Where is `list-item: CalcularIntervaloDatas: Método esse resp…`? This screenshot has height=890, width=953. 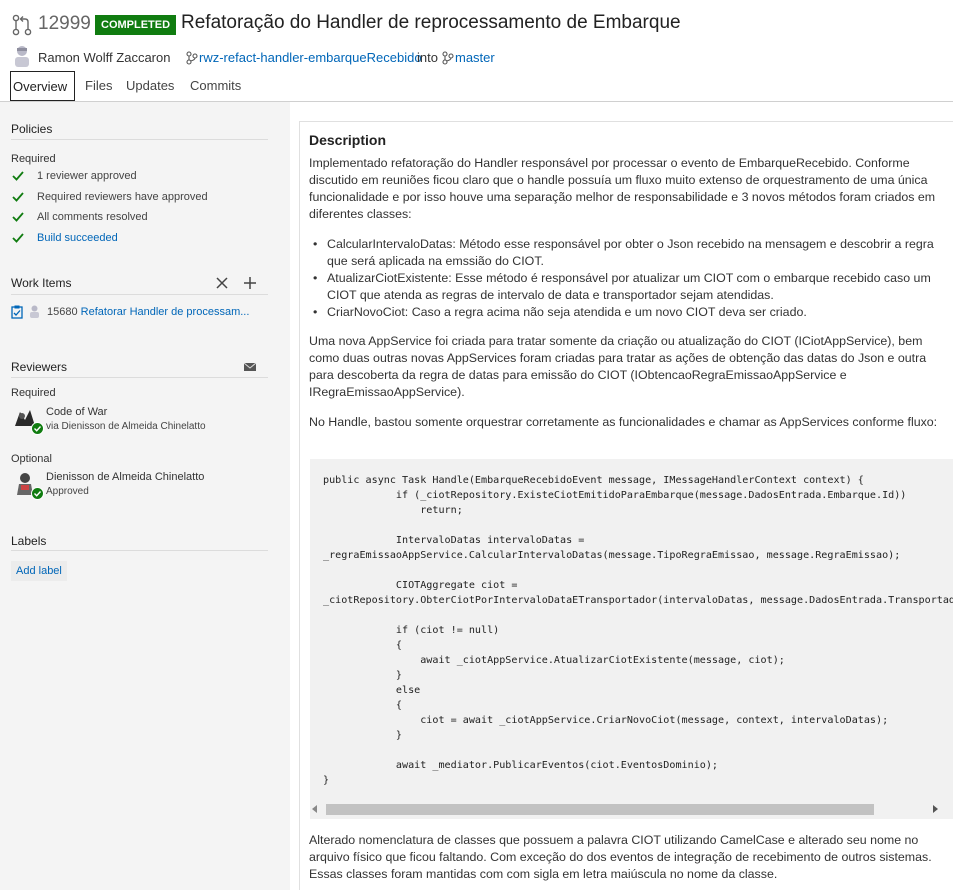
list-item: CalcularIntervaloDatas: Método esse resp… is located at coordinates (624, 253).